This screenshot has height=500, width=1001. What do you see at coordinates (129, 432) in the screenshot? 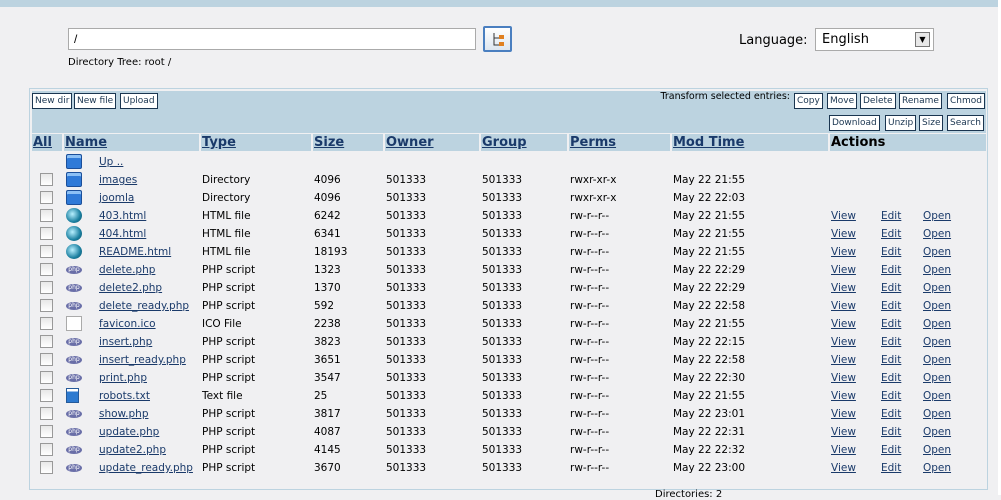
I see `file-name-link: update.php` at bounding box center [129, 432].